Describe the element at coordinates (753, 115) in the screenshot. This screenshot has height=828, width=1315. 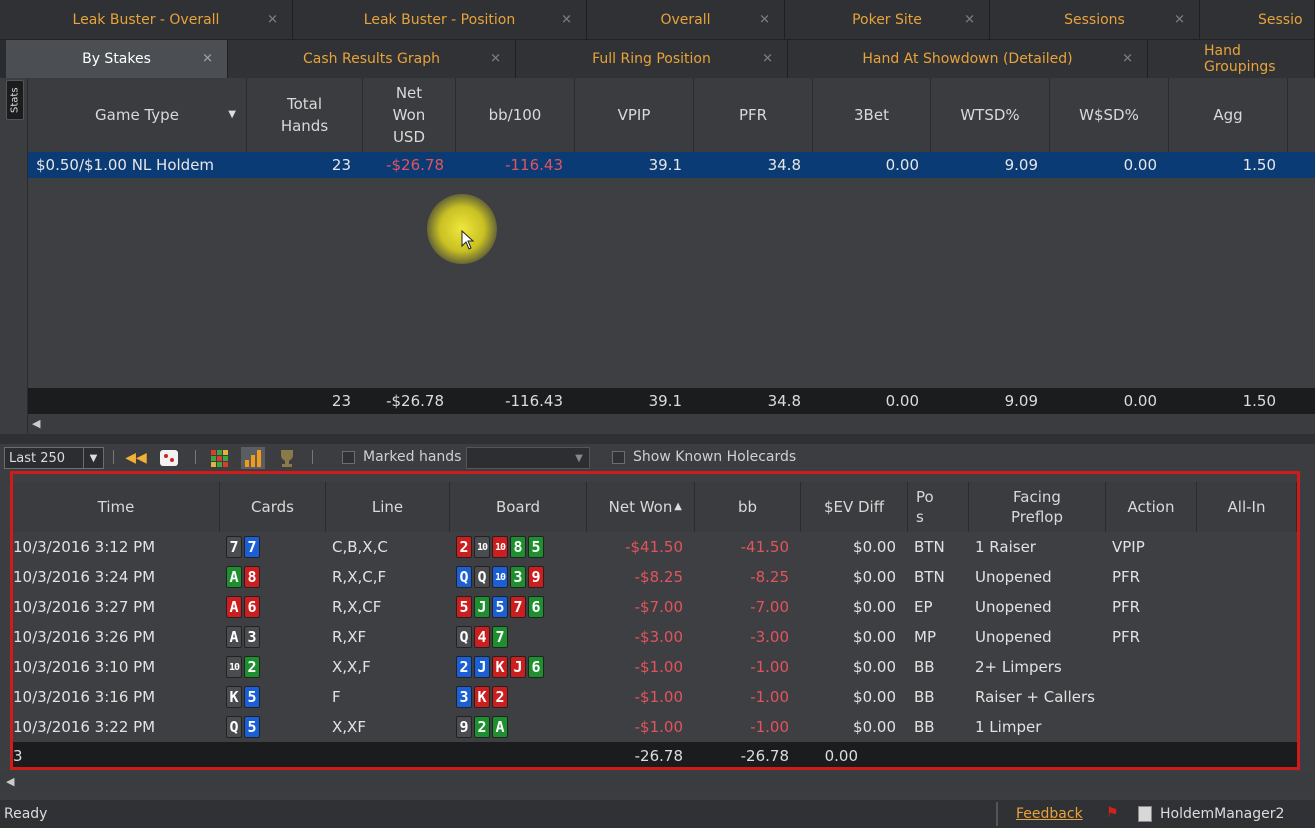
I see `col-pfr: PFR` at that location.